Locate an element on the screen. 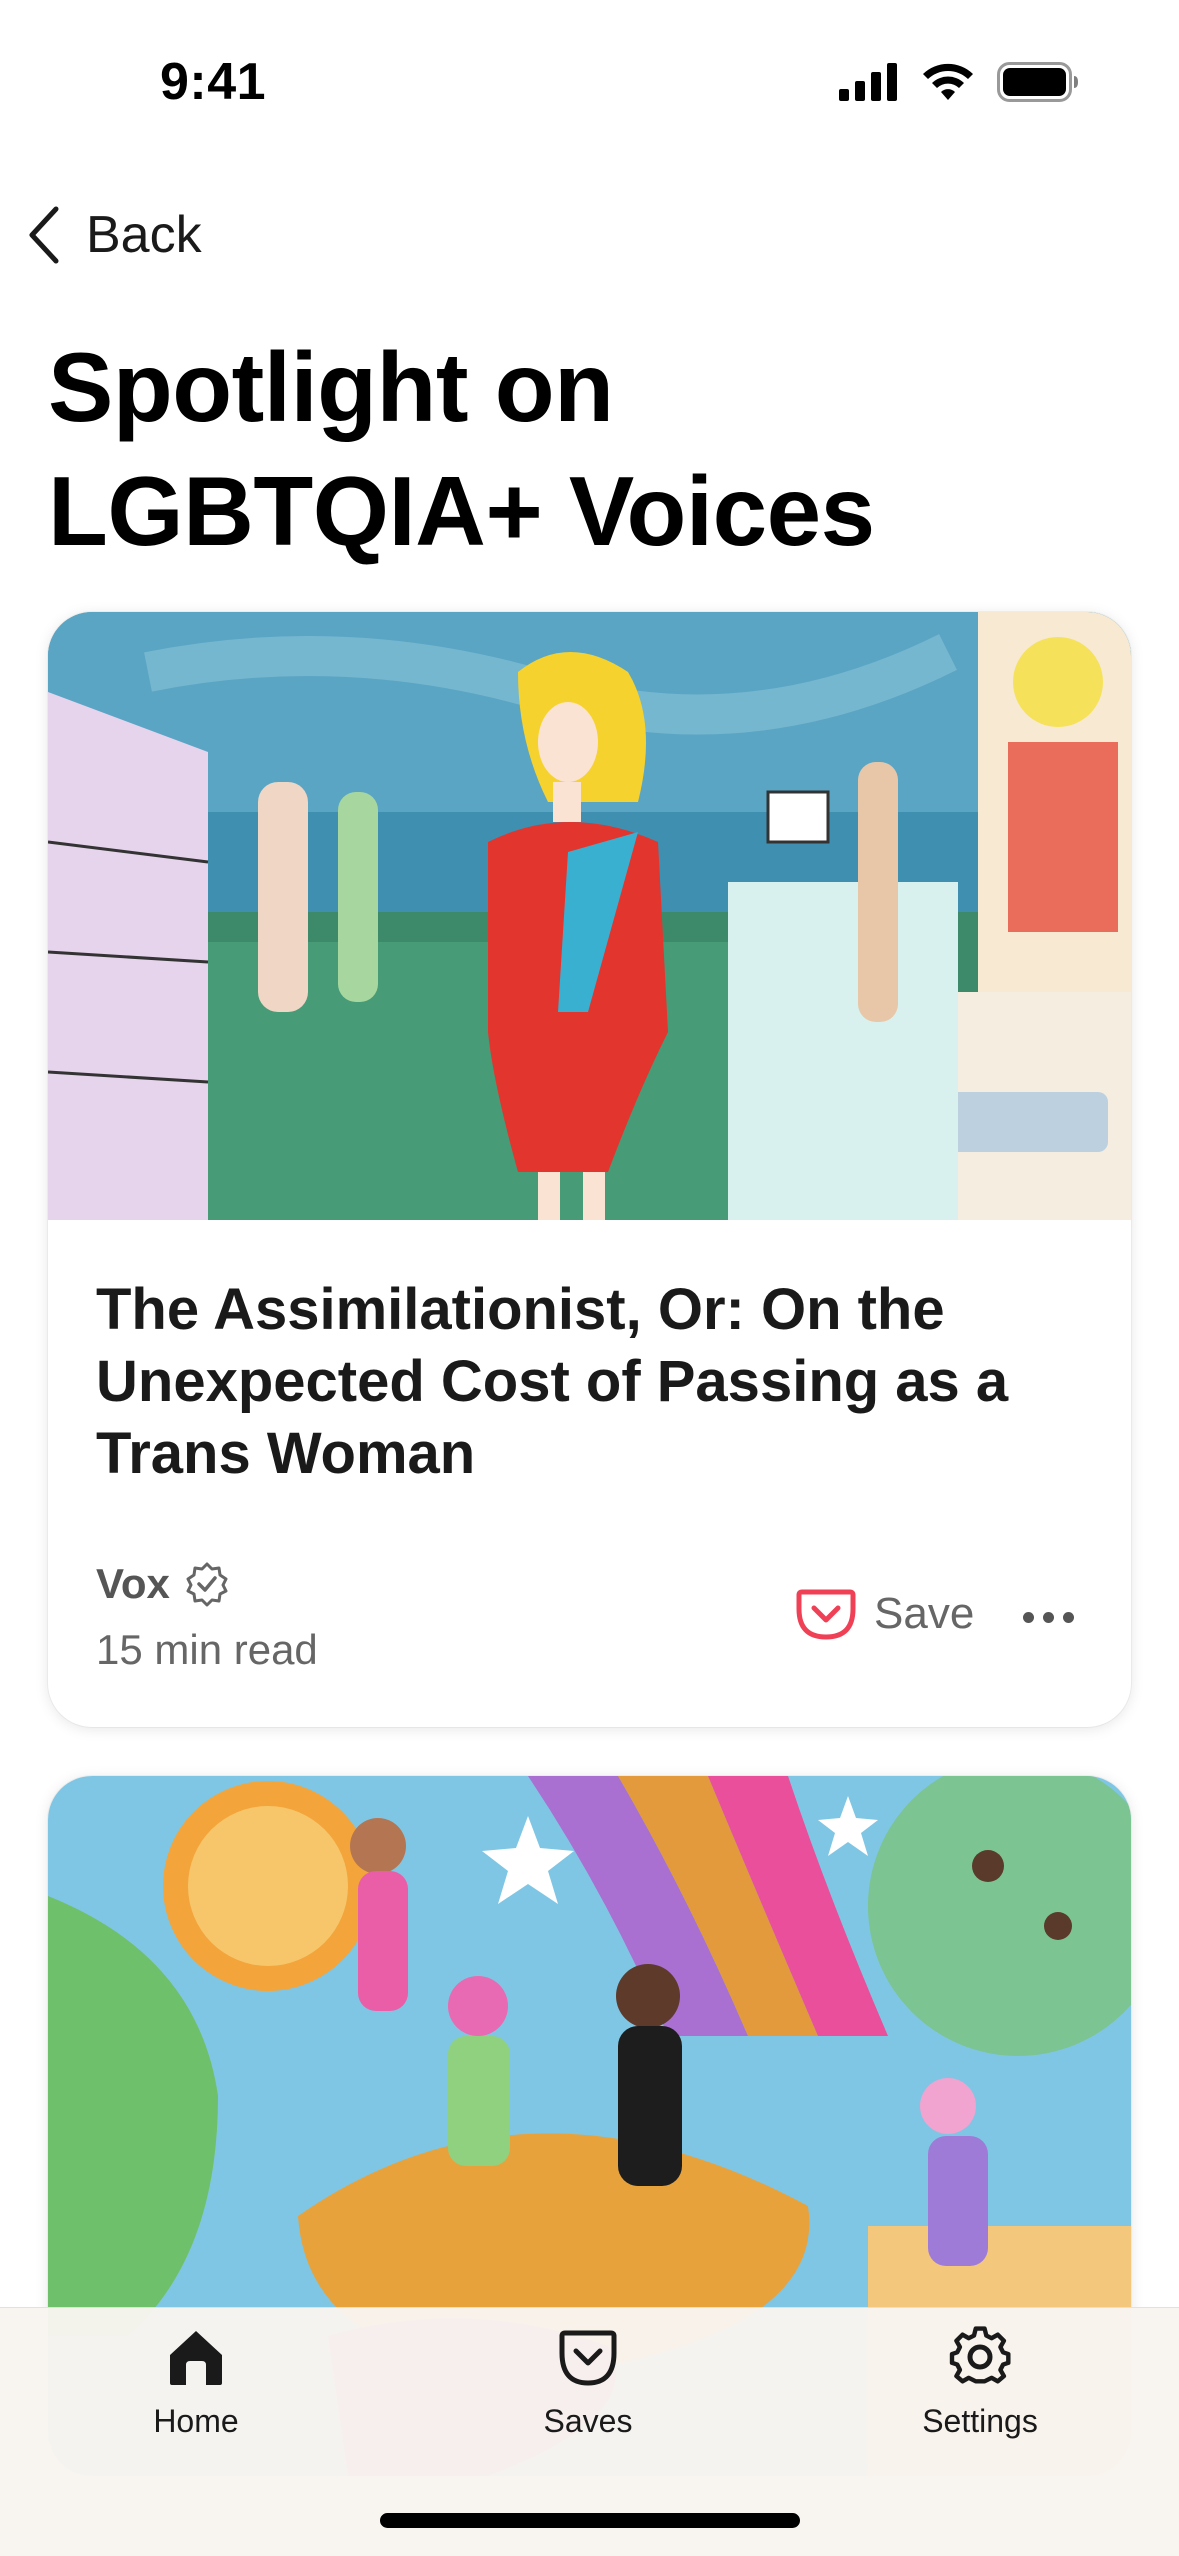  more-options-button is located at coordinates (1048, 1617).